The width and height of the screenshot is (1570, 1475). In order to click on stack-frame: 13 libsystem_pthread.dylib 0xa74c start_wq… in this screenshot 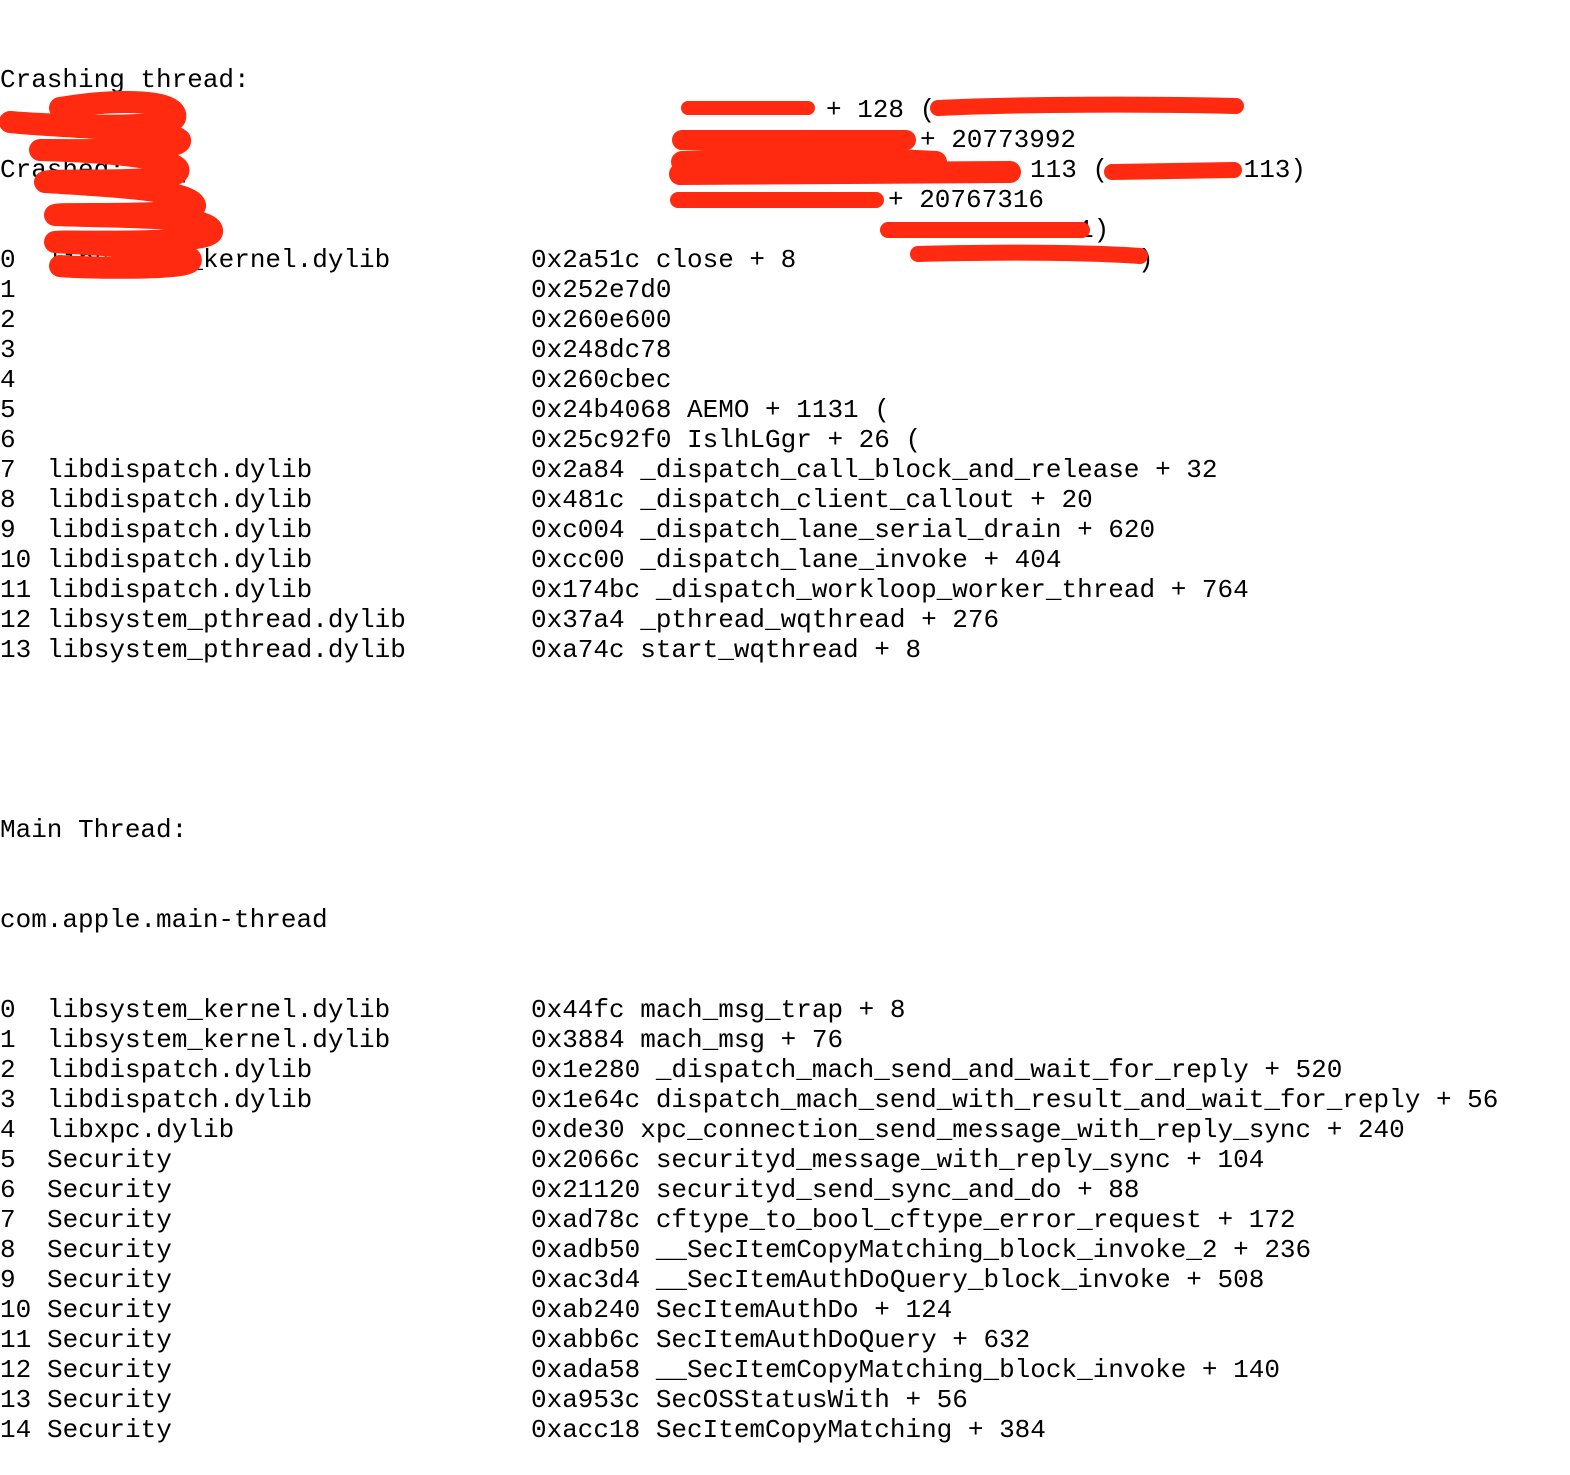, I will do `click(460, 650)`.